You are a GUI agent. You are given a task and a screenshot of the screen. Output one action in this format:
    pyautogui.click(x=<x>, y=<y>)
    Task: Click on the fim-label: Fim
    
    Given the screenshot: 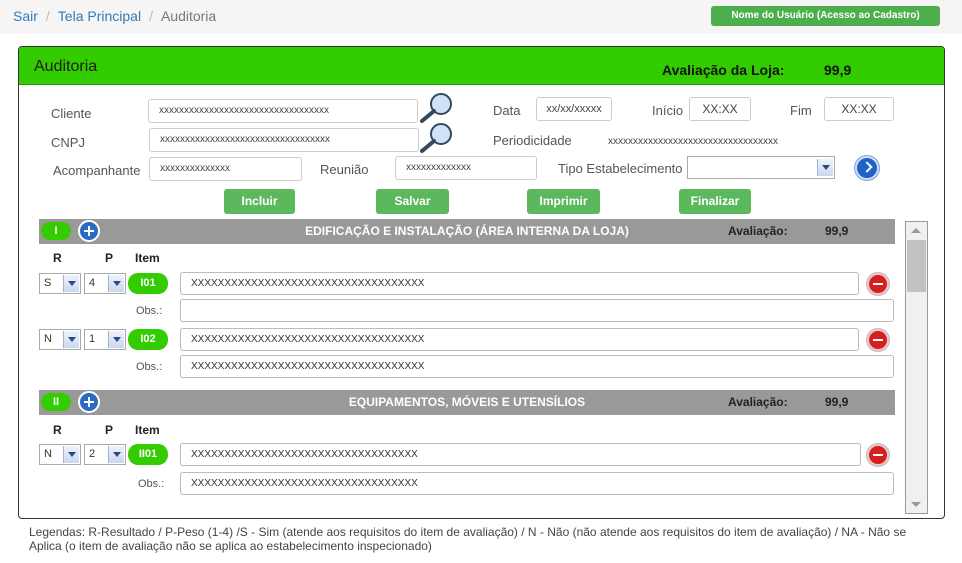 What is the action you would take?
    pyautogui.click(x=801, y=110)
    